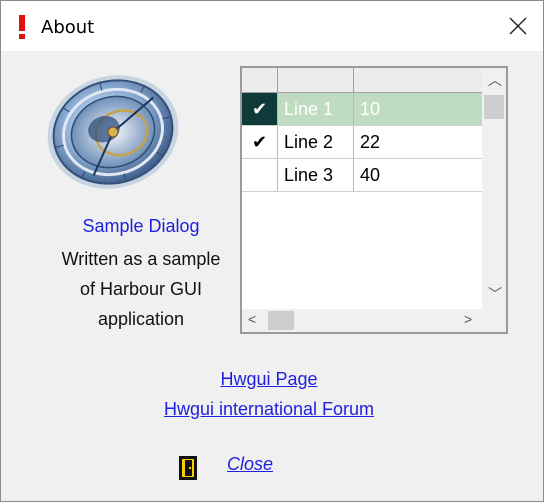  I want to click on vertical-scrollbar: ︿ ﹀, so click(494, 188).